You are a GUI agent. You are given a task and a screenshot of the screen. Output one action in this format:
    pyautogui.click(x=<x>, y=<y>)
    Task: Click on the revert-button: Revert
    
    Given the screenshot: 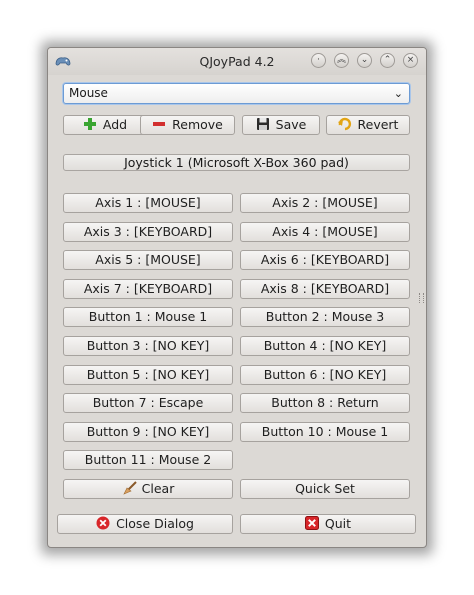 What is the action you would take?
    pyautogui.click(x=368, y=125)
    